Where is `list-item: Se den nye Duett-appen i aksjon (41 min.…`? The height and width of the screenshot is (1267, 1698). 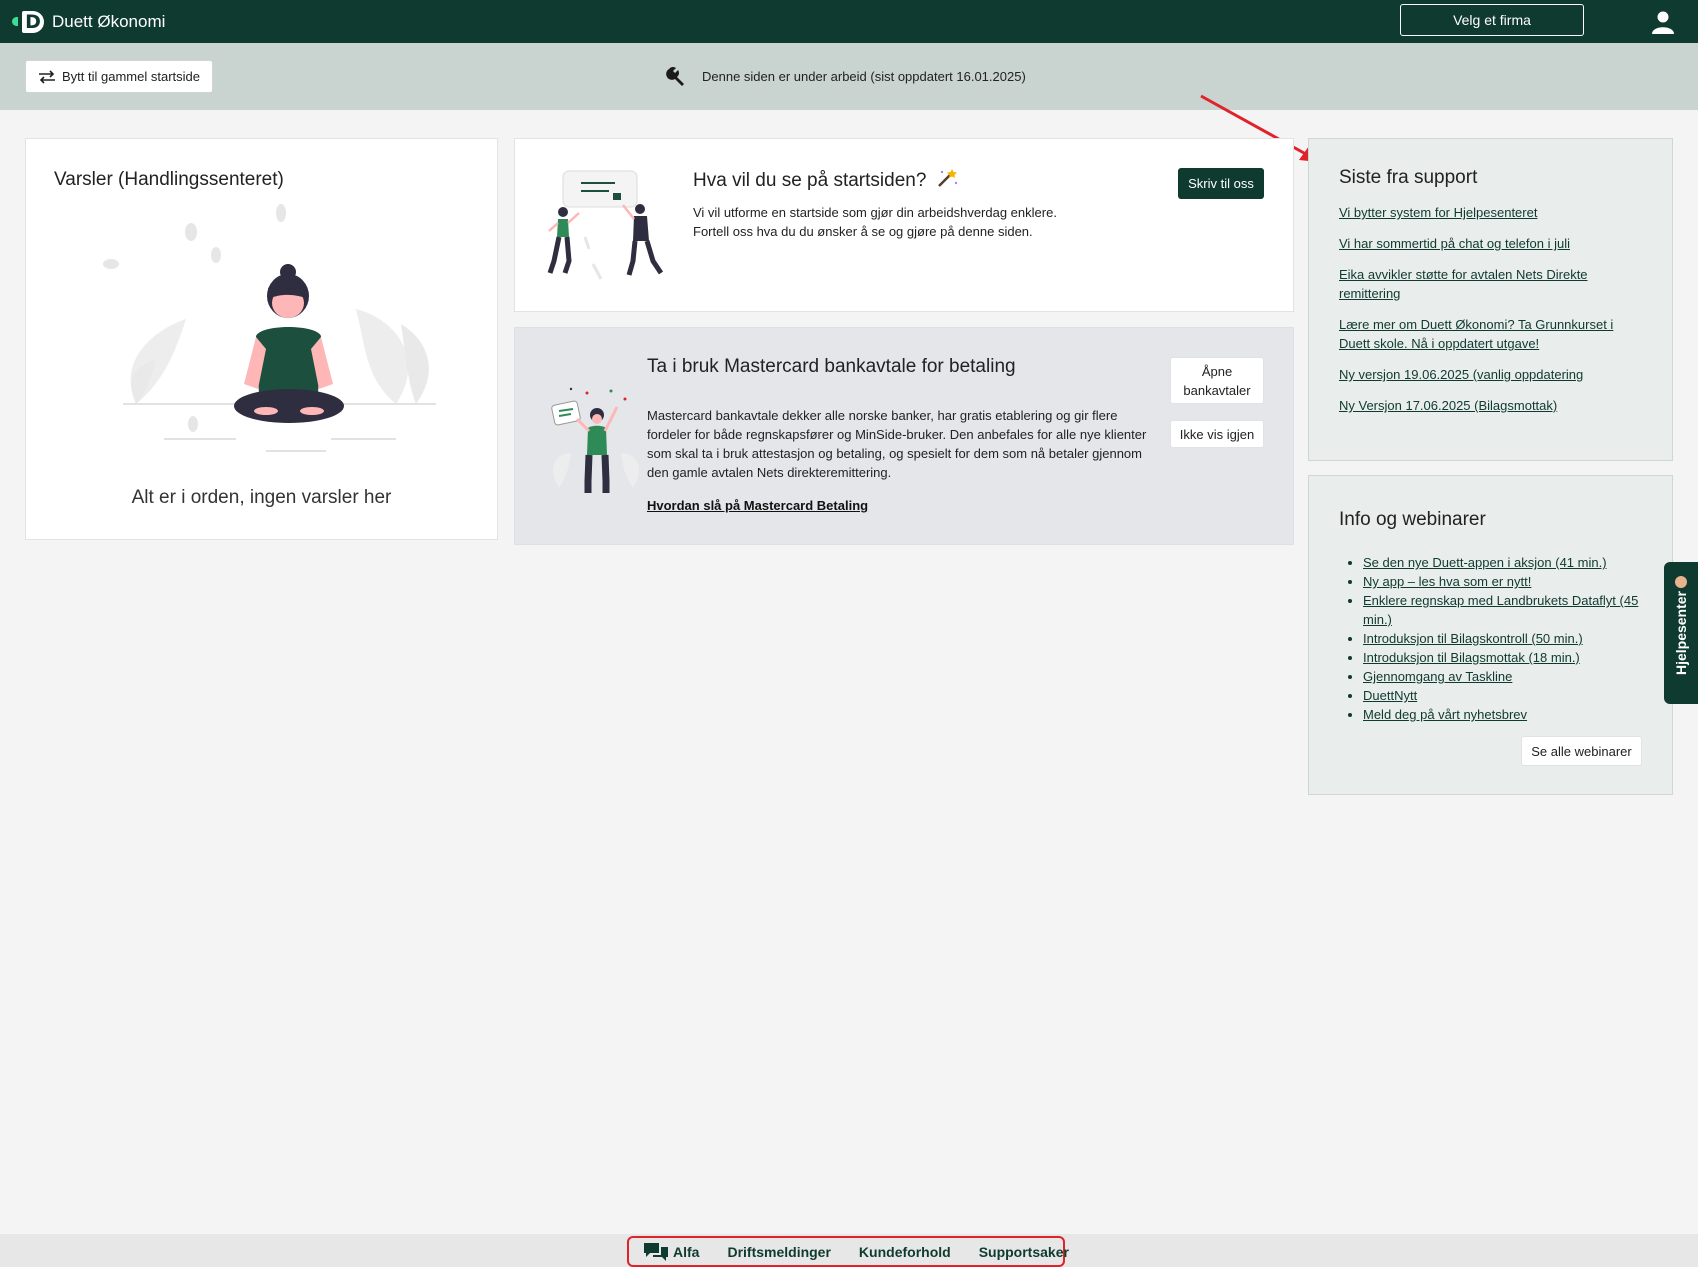
list-item: Se den nye Duett-appen i aksjon (41 min.… is located at coordinates (1508, 562).